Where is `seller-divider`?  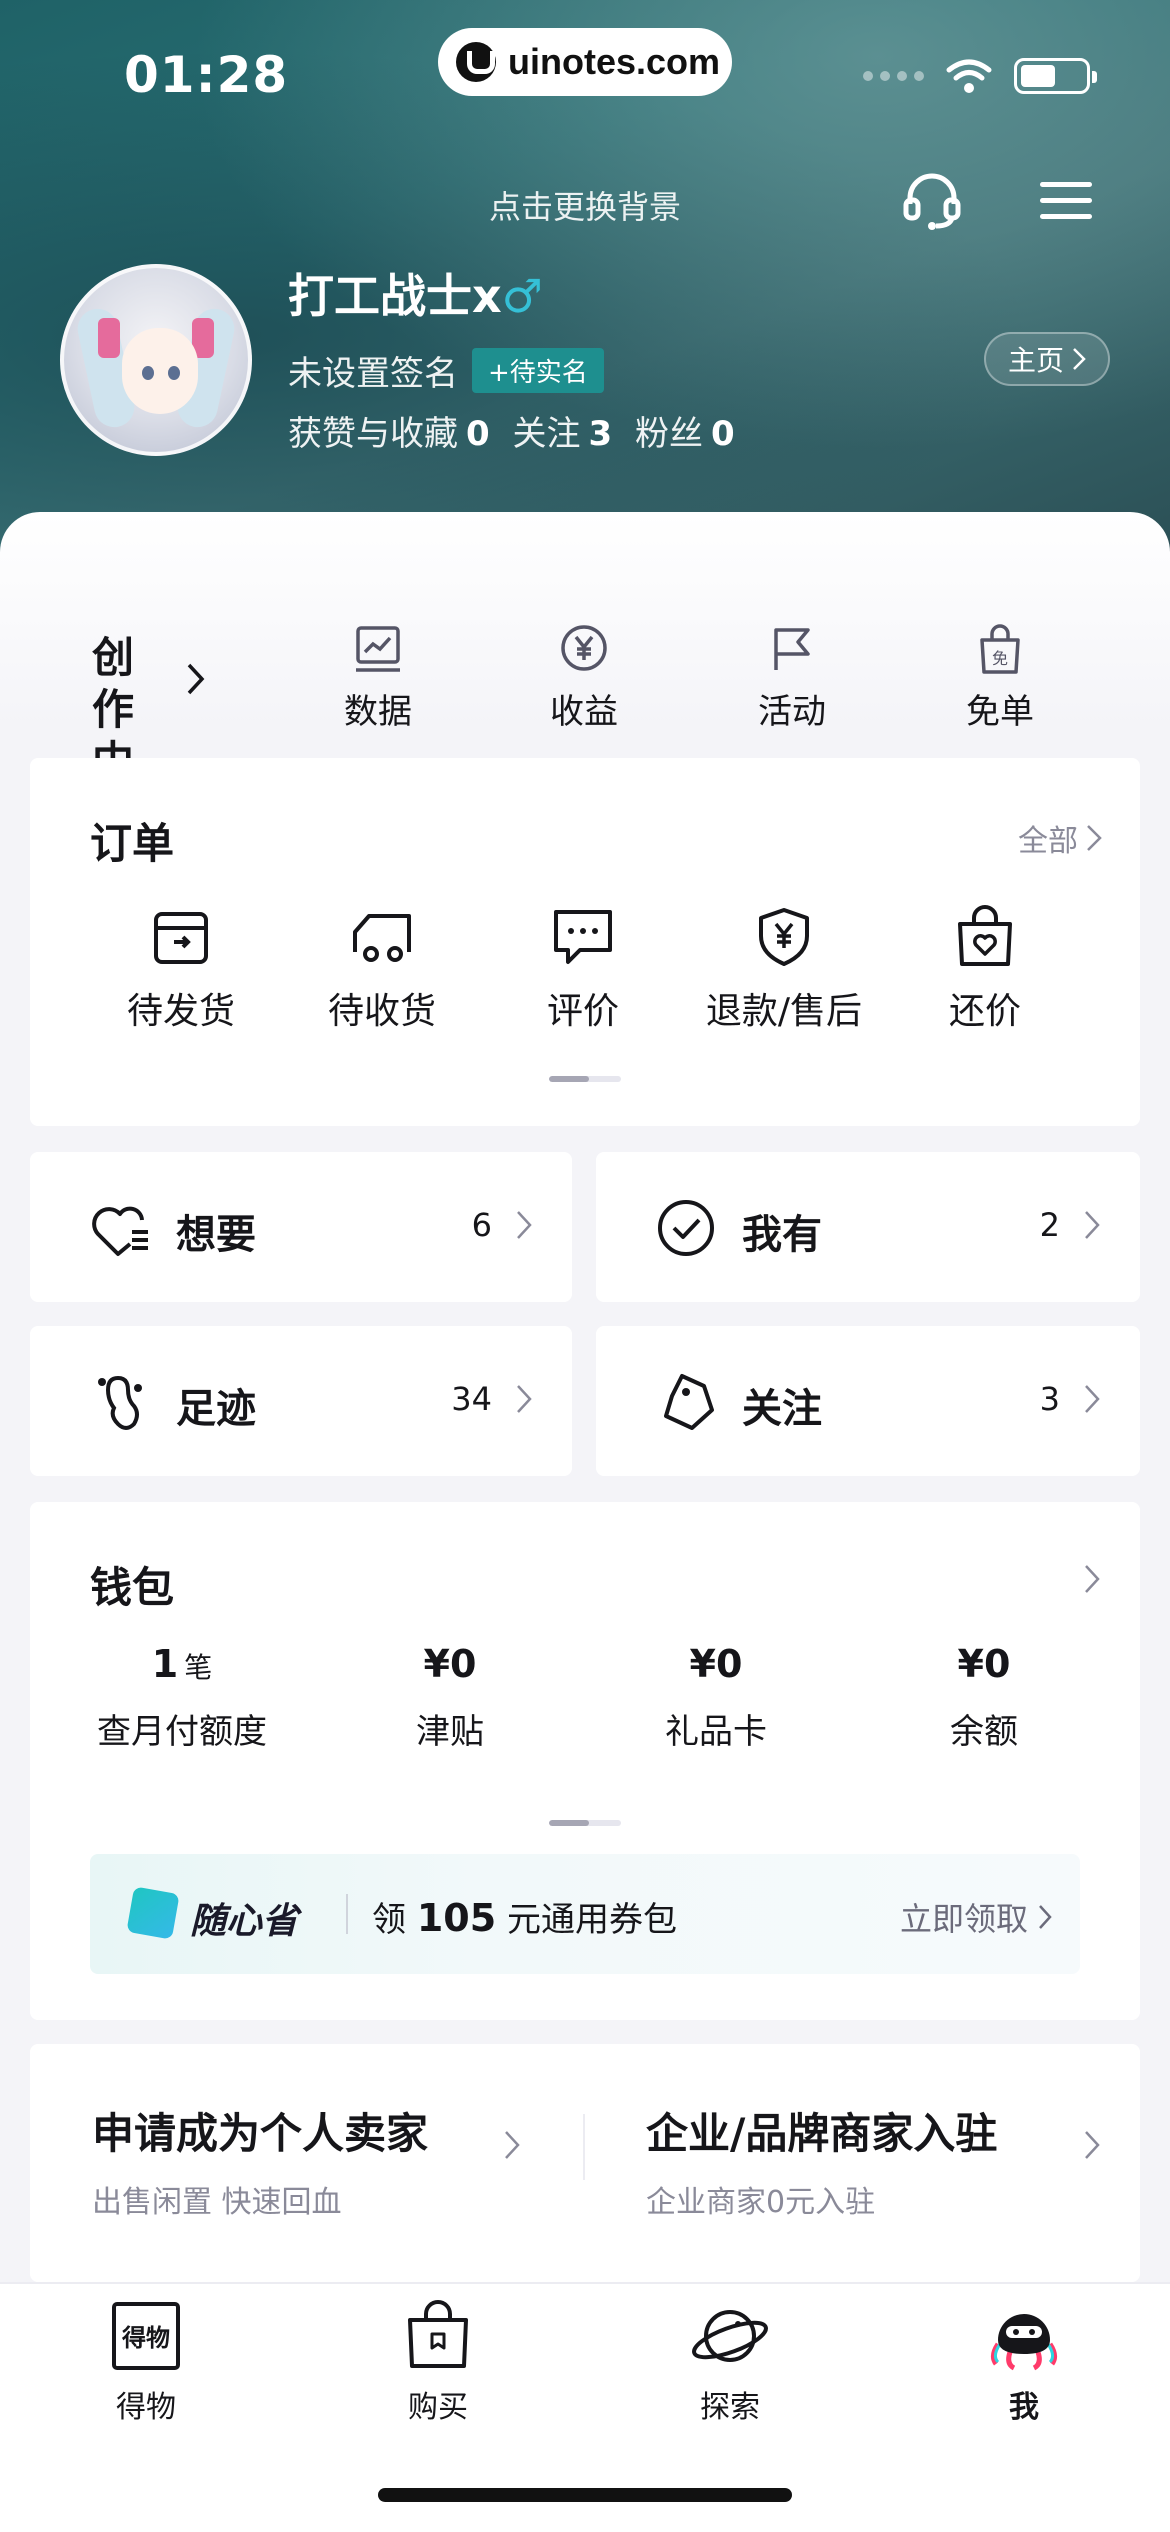 seller-divider is located at coordinates (584, 2147).